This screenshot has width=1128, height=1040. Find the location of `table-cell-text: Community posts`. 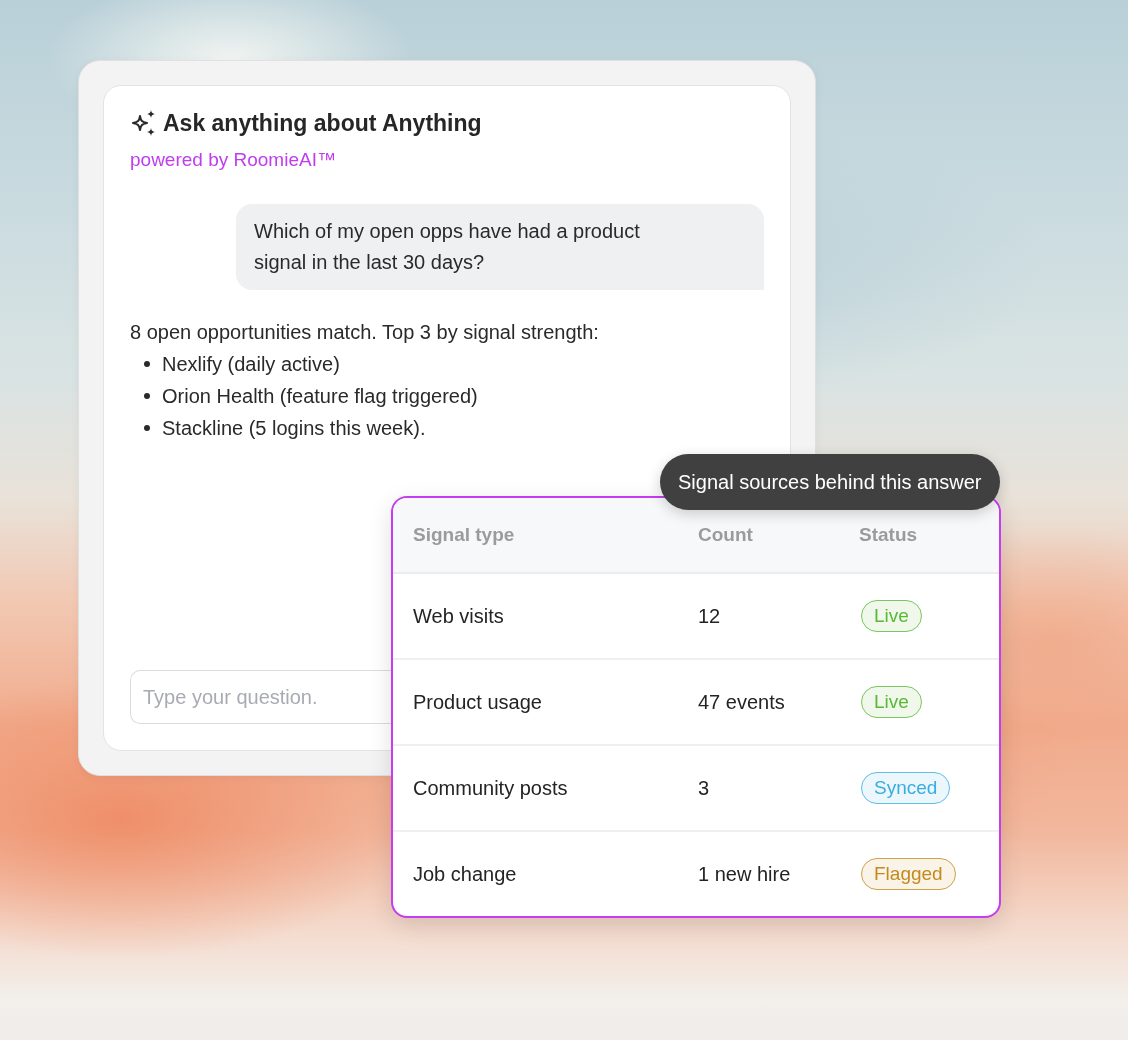

table-cell-text: Community posts is located at coordinates (490, 788).